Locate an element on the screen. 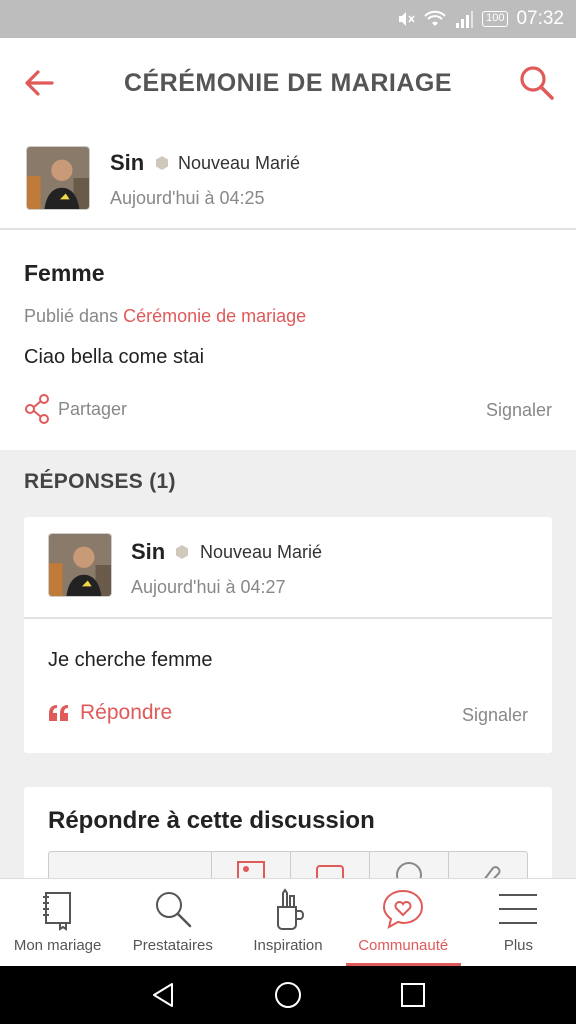  nav-label: Mon mariage is located at coordinates (57, 945).